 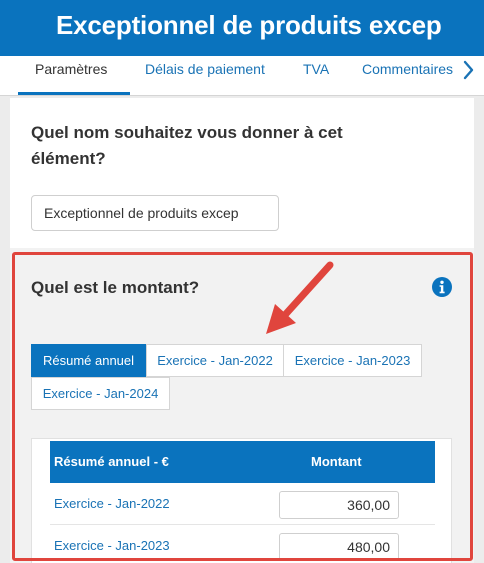 I want to click on amount-question: Quel est le montant?, so click(x=115, y=287).